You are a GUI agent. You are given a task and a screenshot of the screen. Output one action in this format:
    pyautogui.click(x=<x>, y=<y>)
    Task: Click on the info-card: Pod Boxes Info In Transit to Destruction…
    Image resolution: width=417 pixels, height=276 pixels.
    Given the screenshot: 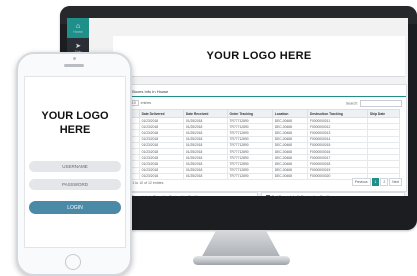 What is the action you would take?
    pyautogui.click(x=185, y=194)
    